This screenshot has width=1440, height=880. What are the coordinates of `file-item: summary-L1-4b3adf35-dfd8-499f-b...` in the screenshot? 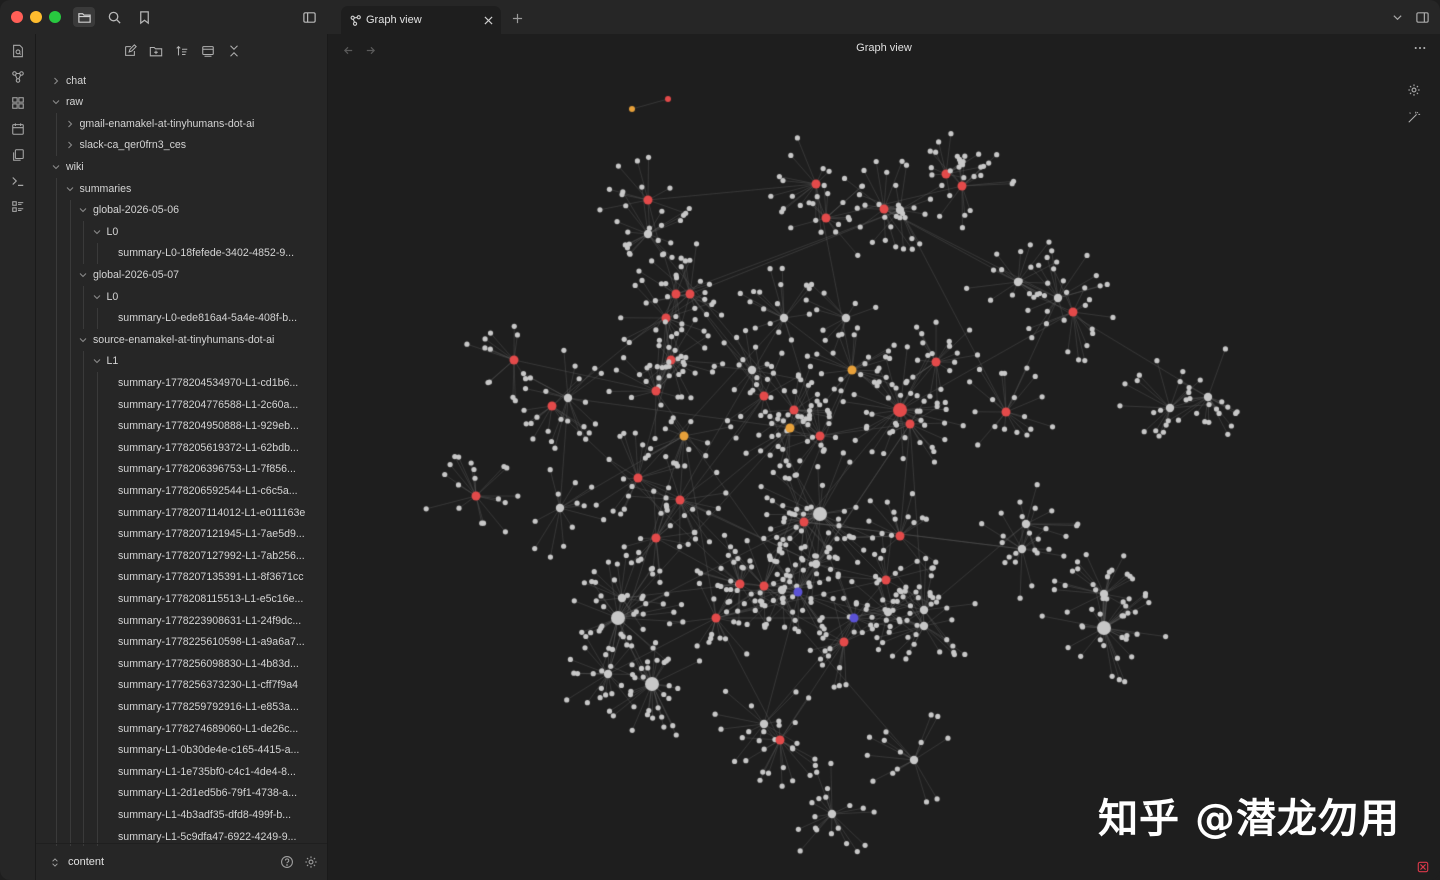 It's located at (181, 814).